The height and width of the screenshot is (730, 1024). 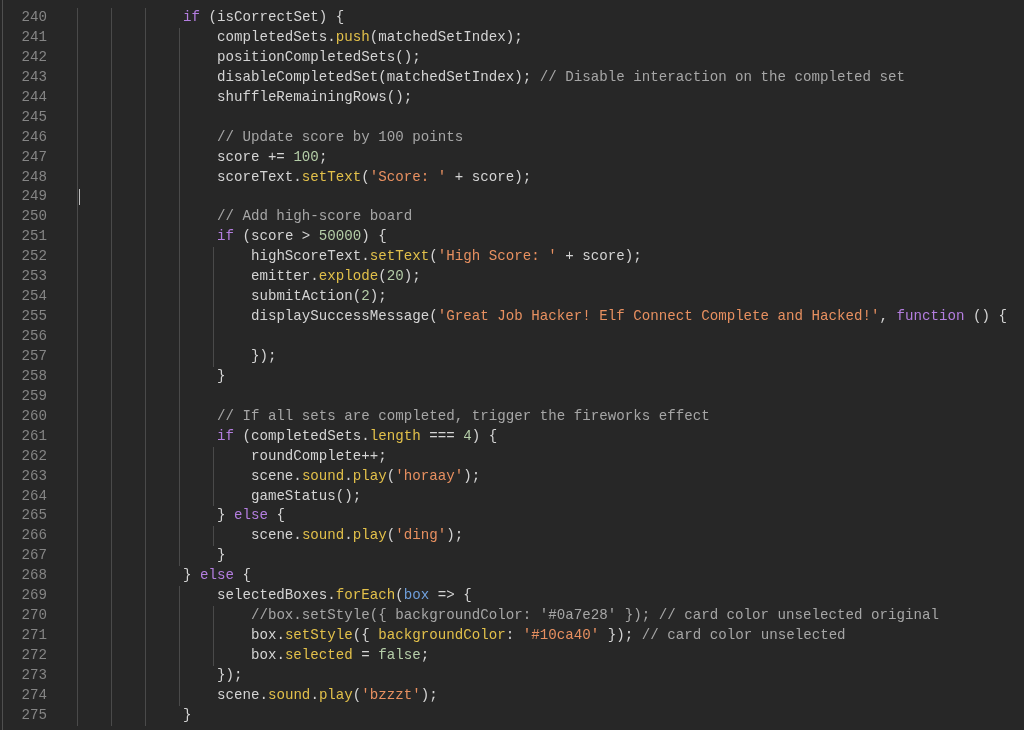 What do you see at coordinates (33, 576) in the screenshot?
I see `line-number: 268` at bounding box center [33, 576].